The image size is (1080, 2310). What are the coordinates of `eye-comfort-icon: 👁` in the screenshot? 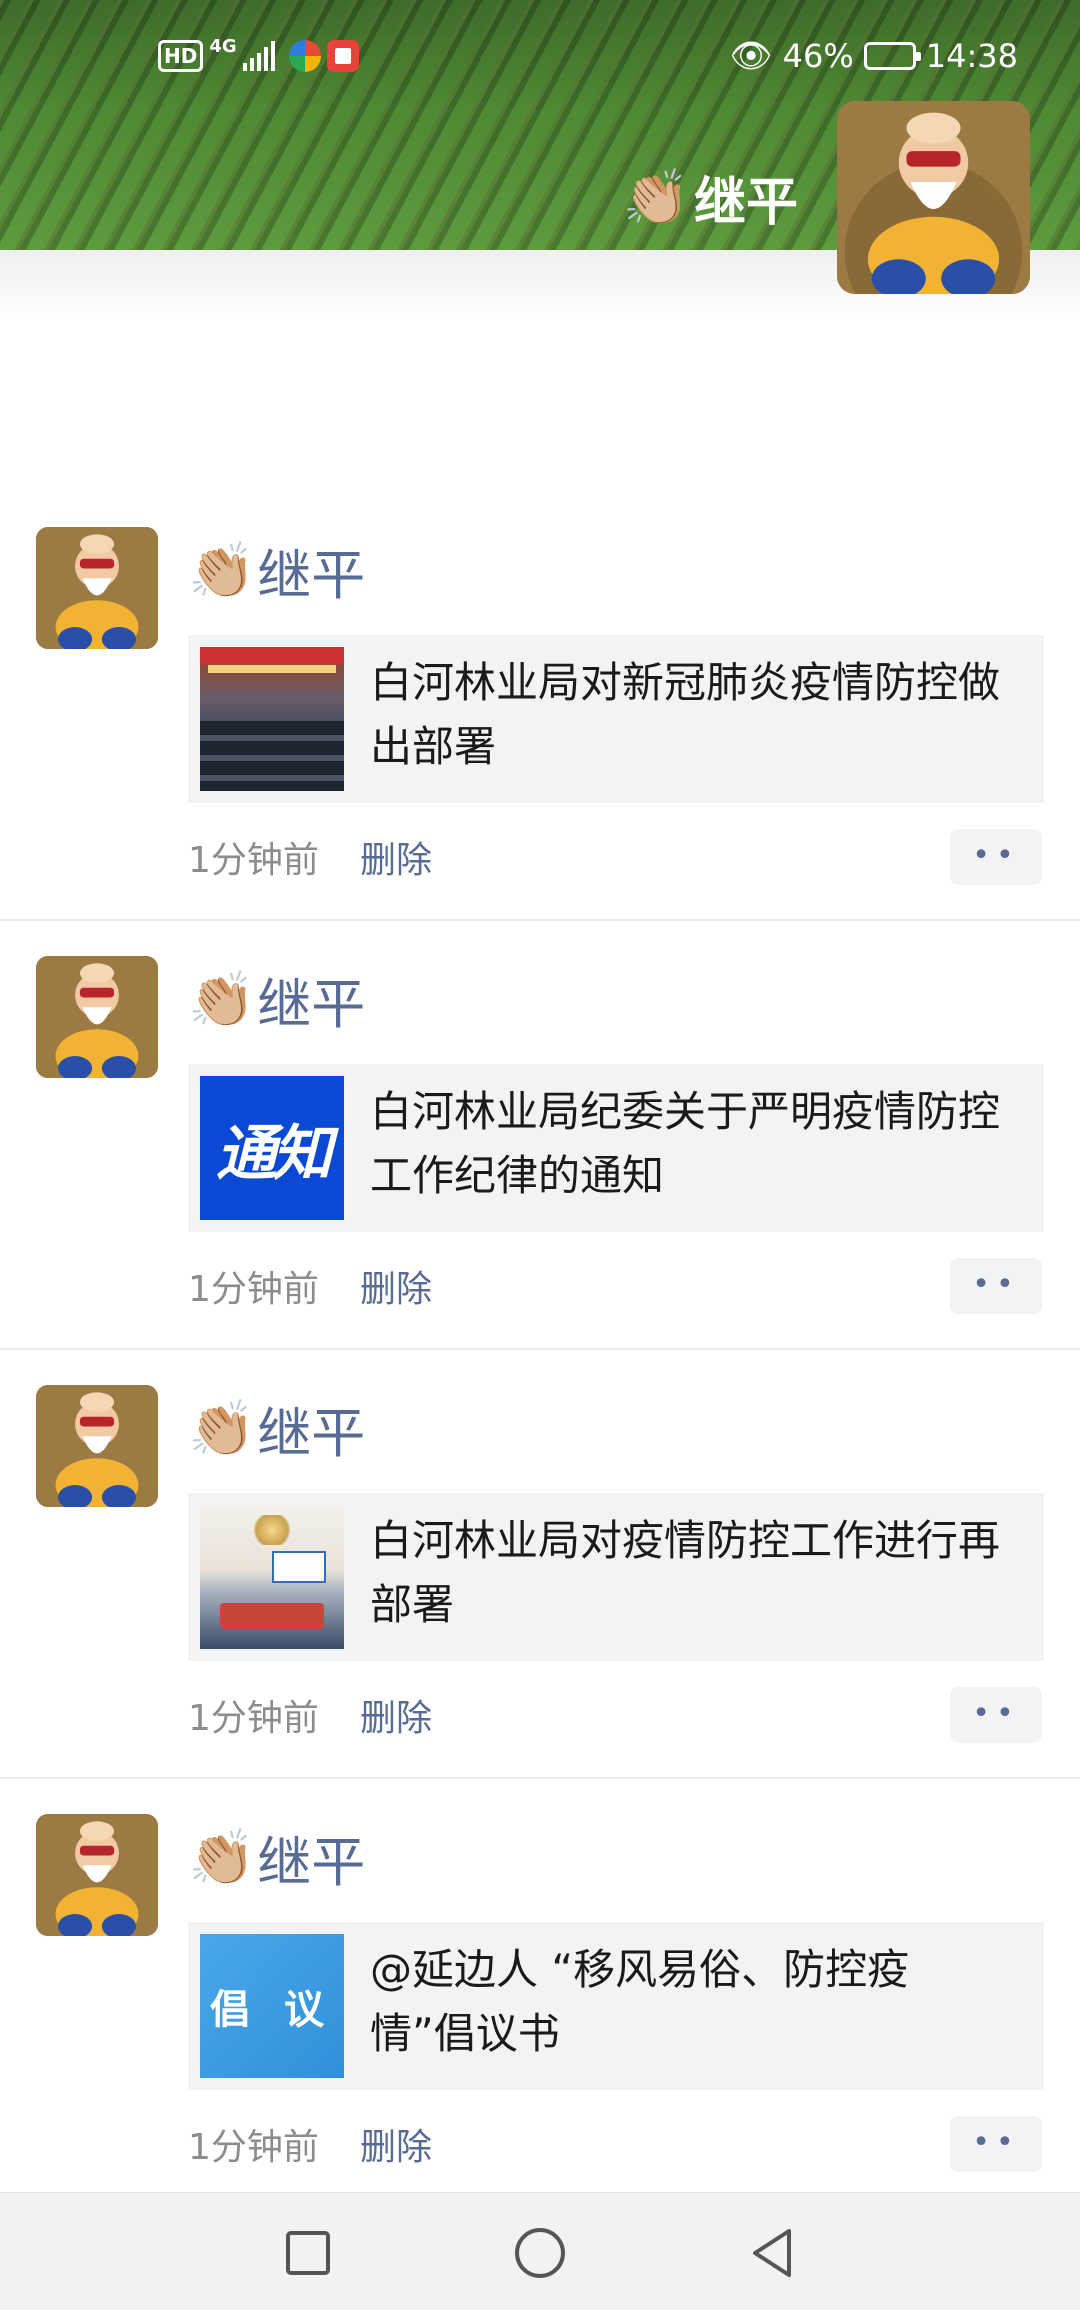 It's located at (751, 56).